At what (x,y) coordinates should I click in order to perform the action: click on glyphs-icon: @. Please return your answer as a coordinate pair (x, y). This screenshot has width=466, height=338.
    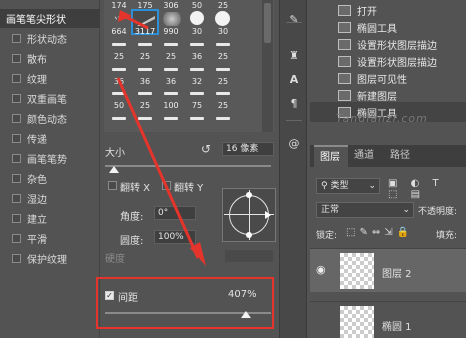
    Looking at the image, I should click on (294, 144).